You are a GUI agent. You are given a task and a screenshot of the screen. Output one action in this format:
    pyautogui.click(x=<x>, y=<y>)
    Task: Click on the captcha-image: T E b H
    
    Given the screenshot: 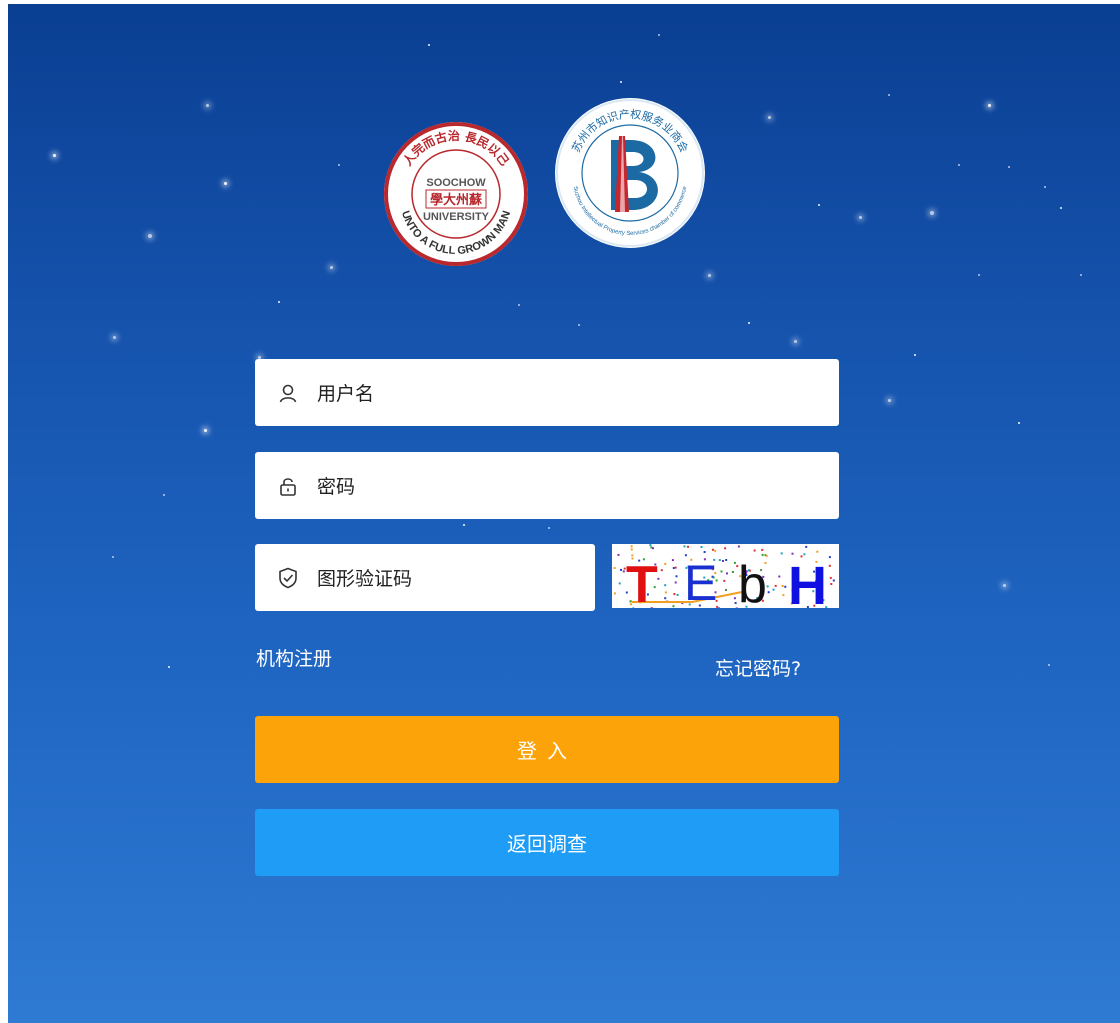 What is the action you would take?
    pyautogui.click(x=725, y=576)
    